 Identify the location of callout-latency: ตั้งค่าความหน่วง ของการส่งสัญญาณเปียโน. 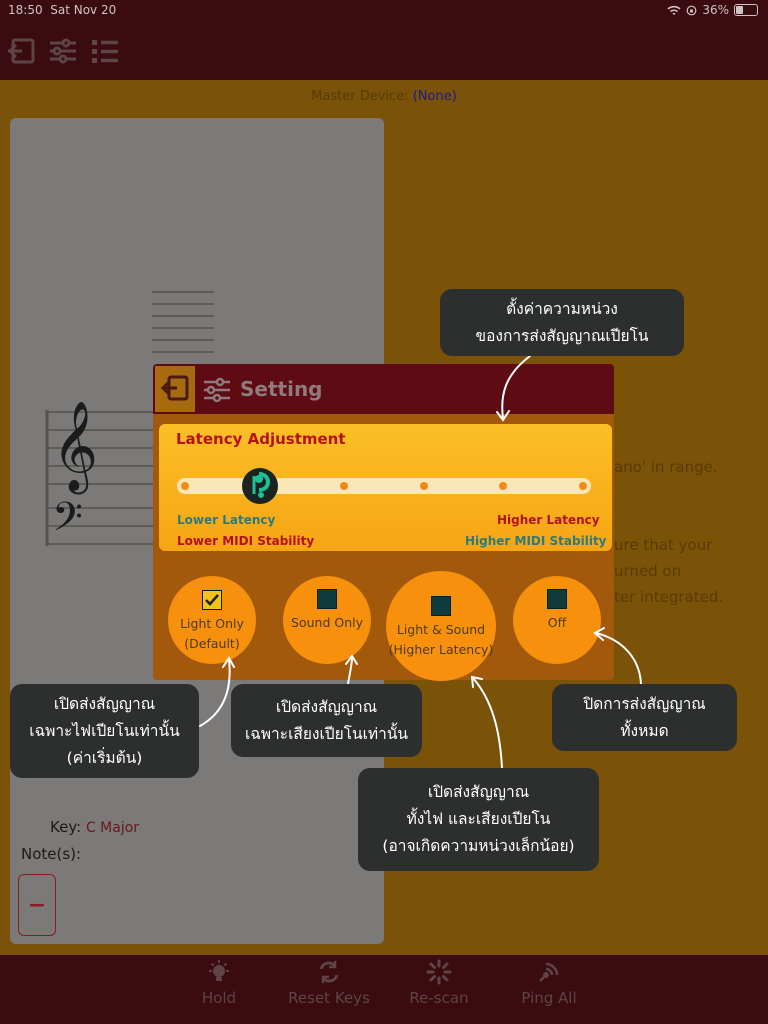
(562, 322).